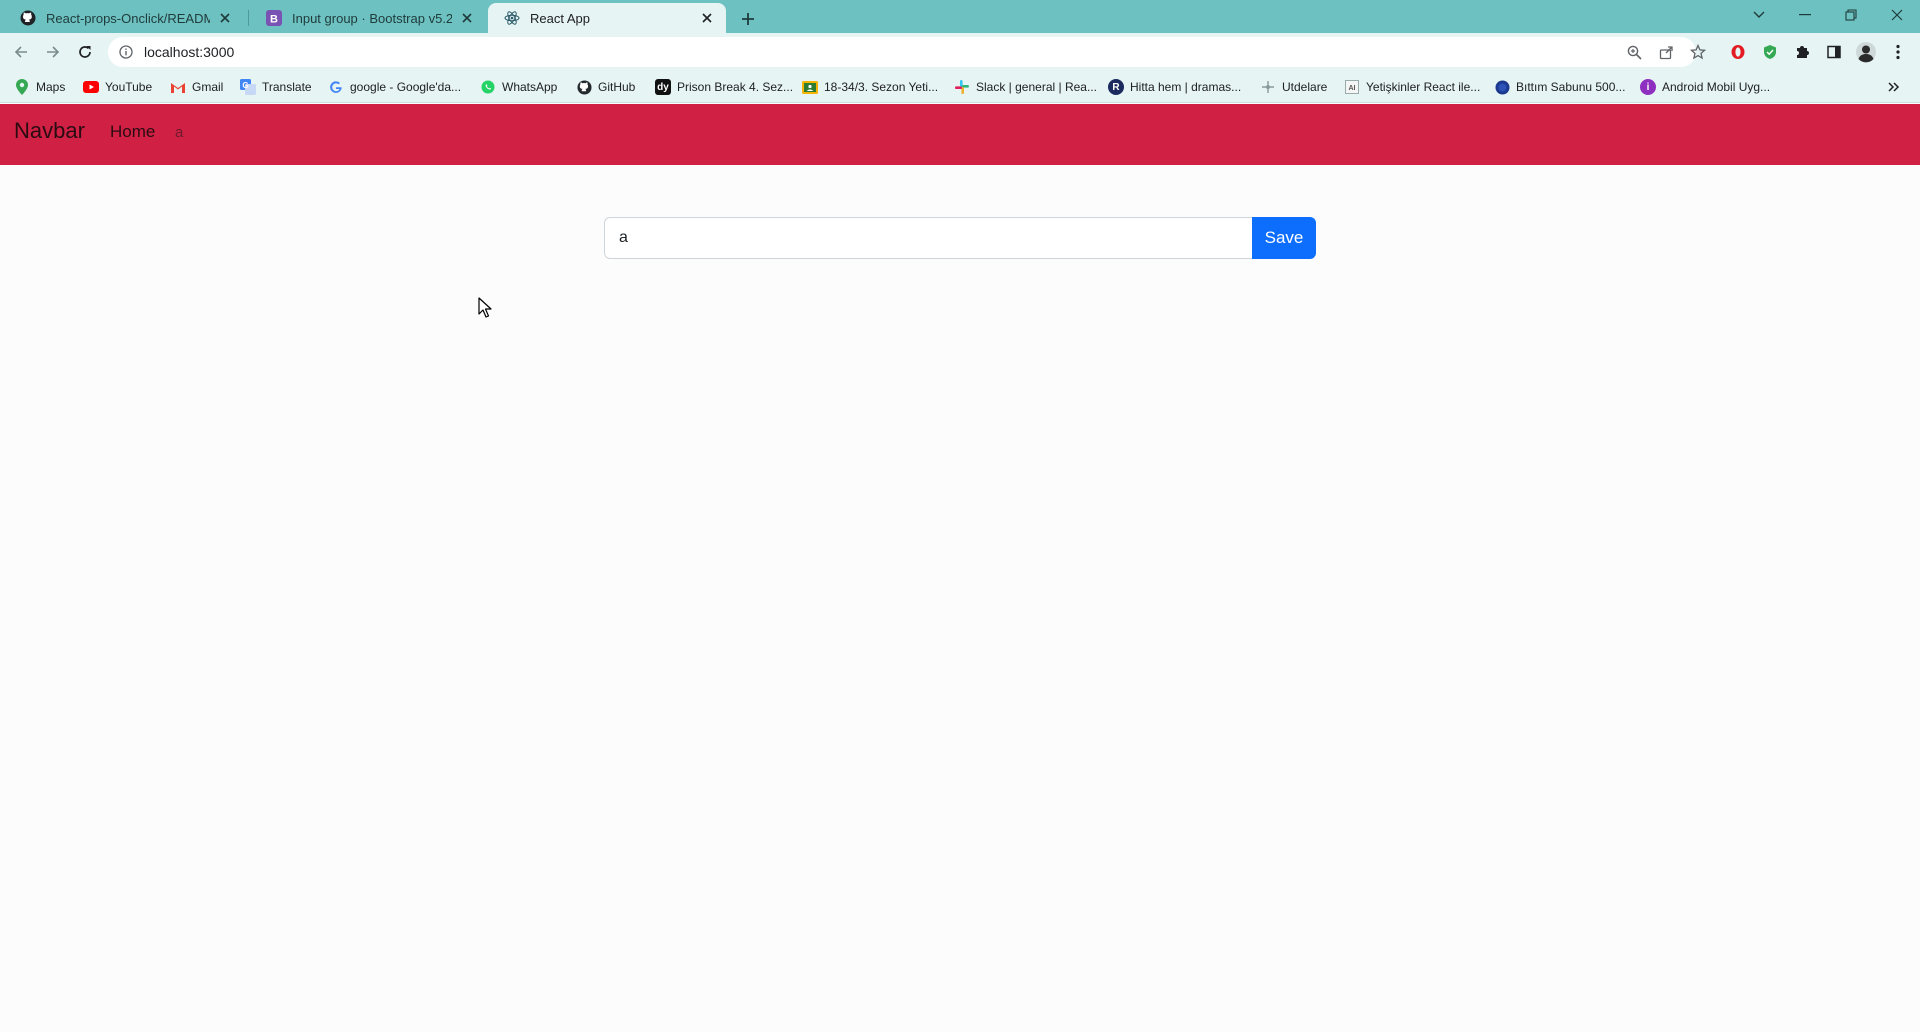 The height and width of the screenshot is (1032, 1920). I want to click on bookmark-label: Gmail, so click(208, 87).